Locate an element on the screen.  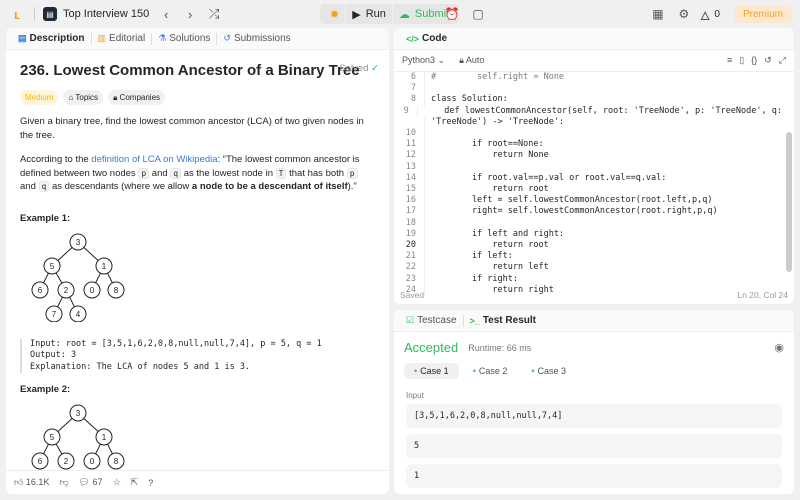
input-label: Input is located at coordinates (415, 395).